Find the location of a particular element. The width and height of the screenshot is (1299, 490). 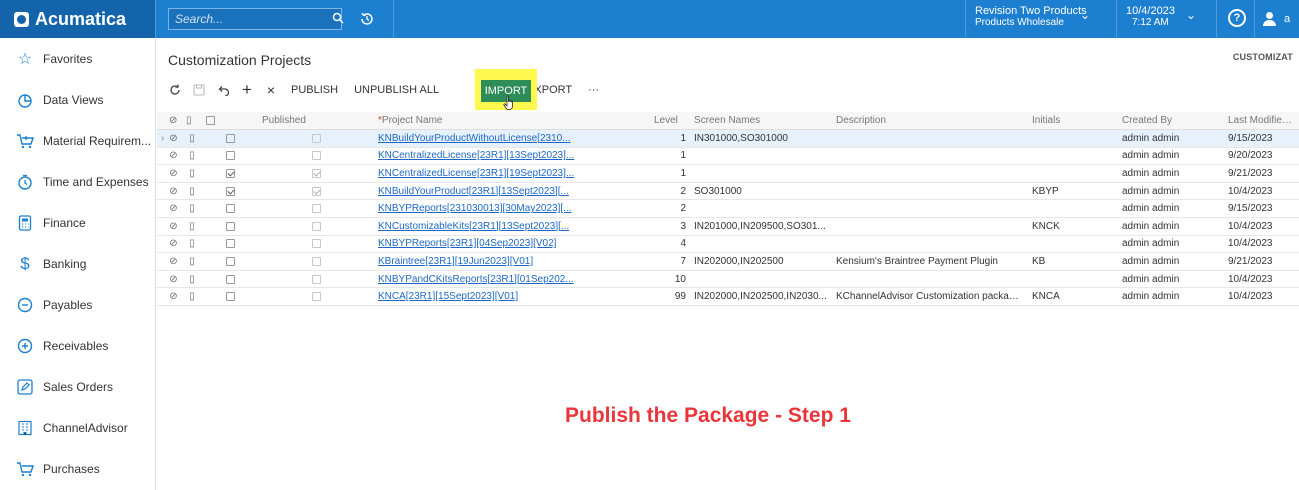

description-column-header: Description is located at coordinates (930, 121).